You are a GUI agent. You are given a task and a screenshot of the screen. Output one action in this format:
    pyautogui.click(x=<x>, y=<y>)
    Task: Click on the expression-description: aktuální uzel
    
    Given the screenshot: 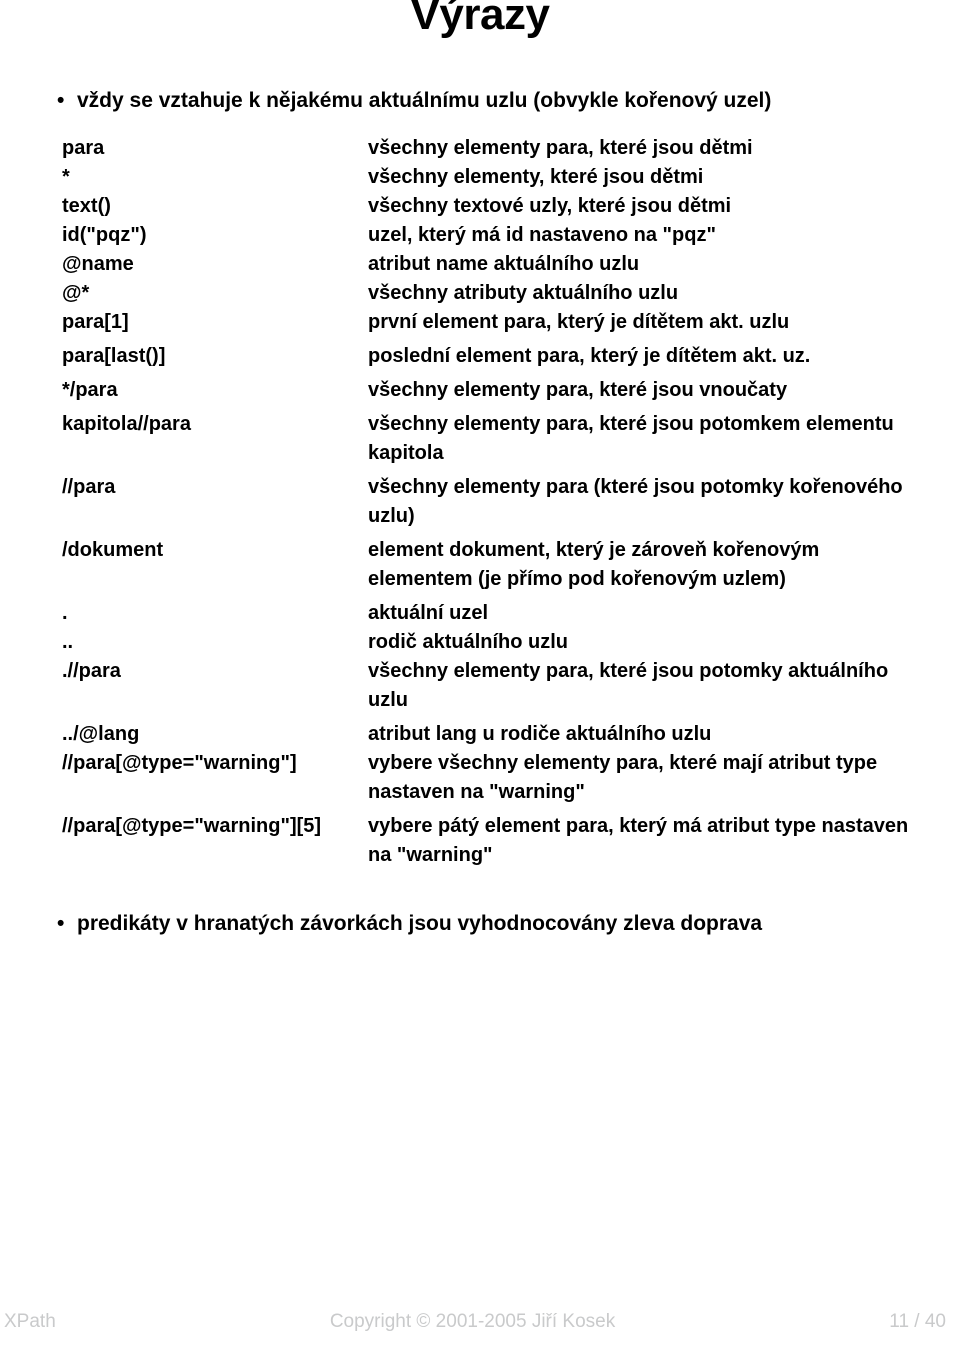 What is the action you would take?
    pyautogui.click(x=428, y=613)
    